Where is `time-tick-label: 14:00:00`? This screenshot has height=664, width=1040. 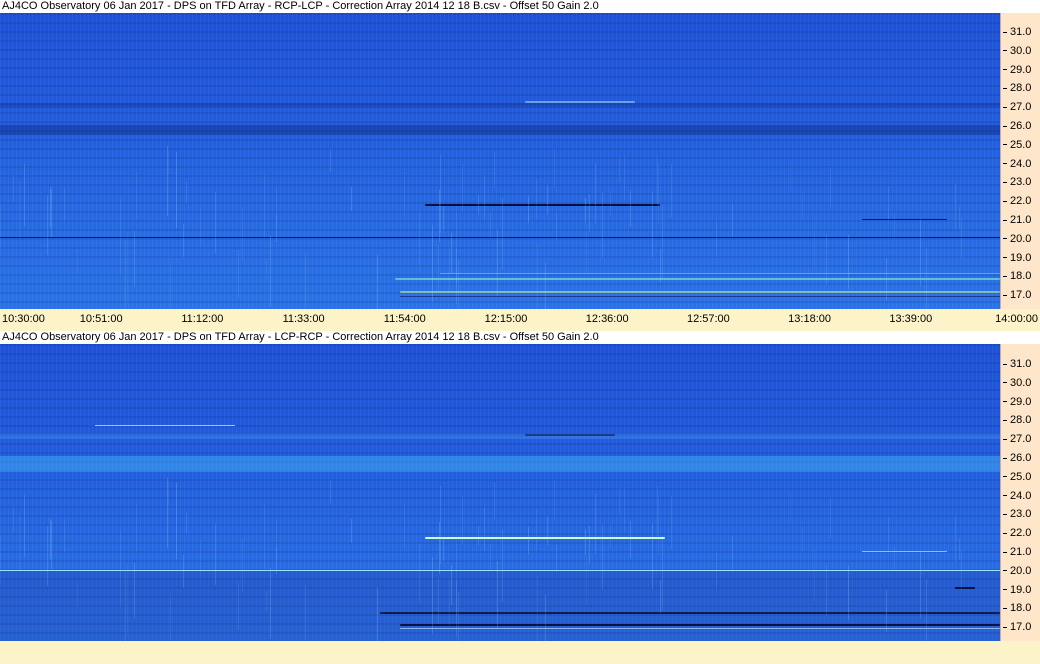 time-tick-label: 14:00:00 is located at coordinates (1016, 319).